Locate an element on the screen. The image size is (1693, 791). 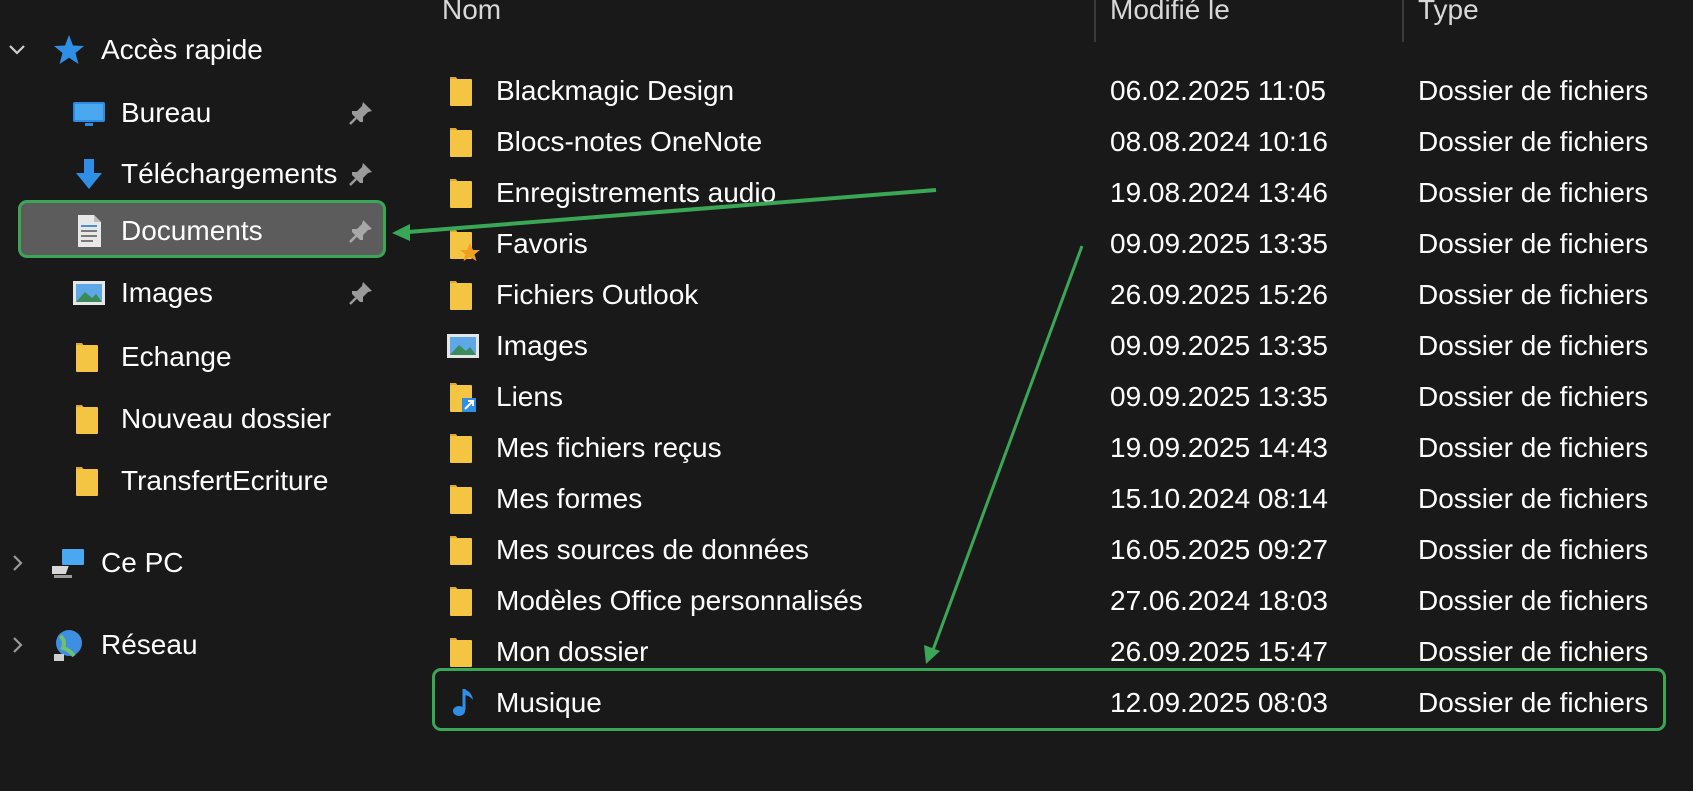
nav-quick-access: Accès rapide is located at coordinates (196, 50).